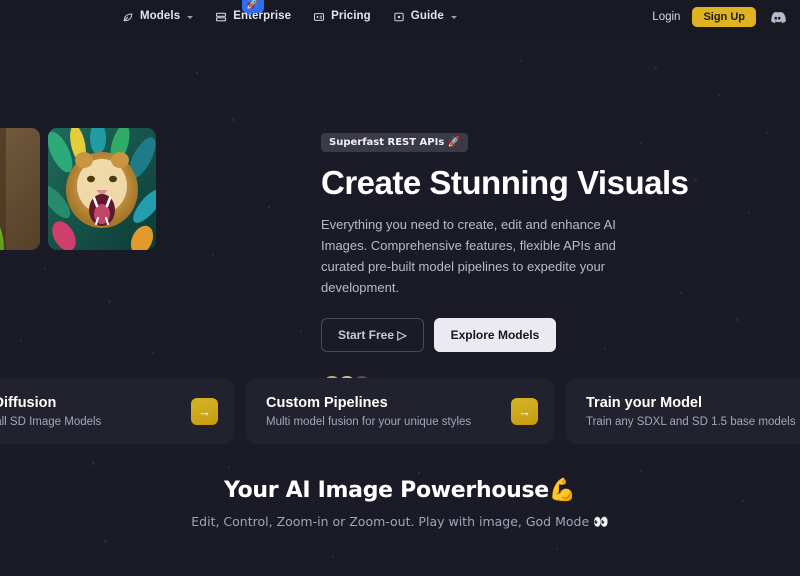 Image resolution: width=800 pixels, height=576 pixels. What do you see at coordinates (253, 8) in the screenshot?
I see `rocket-badge-icon: 🚀` at bounding box center [253, 8].